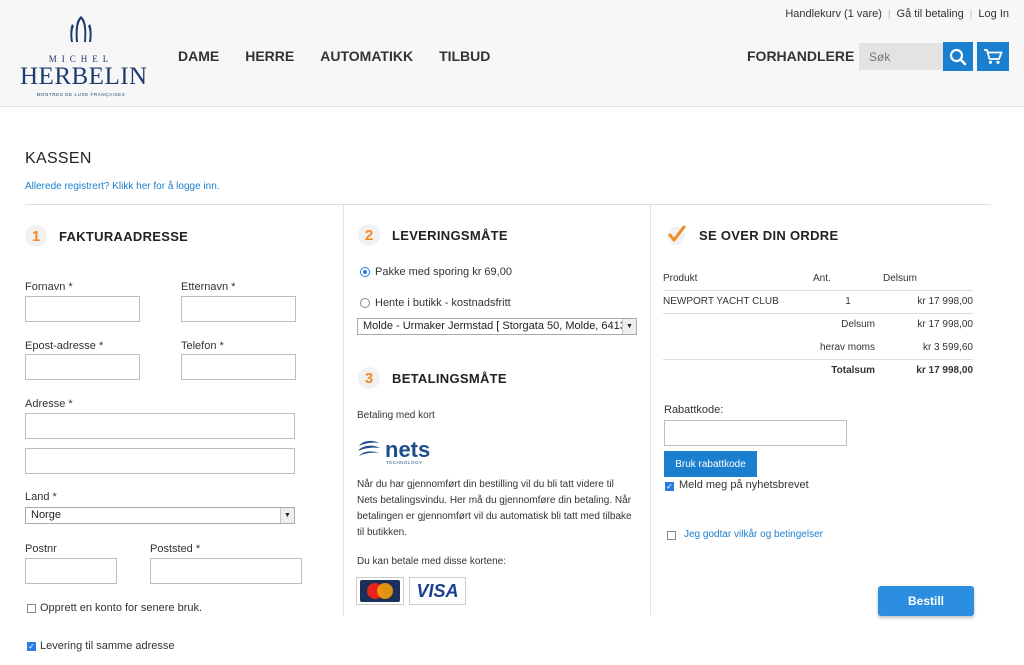 The image size is (1024, 665). I want to click on visa-logo: VISA, so click(437, 591).